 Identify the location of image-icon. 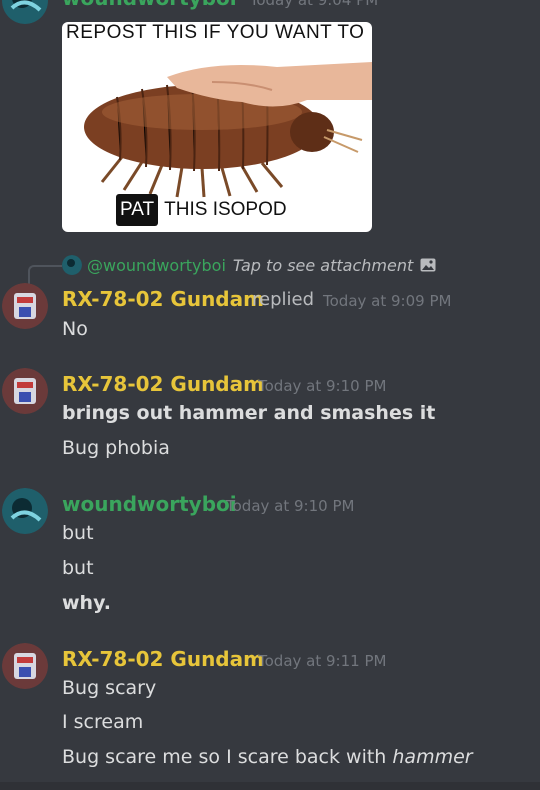
(428, 265).